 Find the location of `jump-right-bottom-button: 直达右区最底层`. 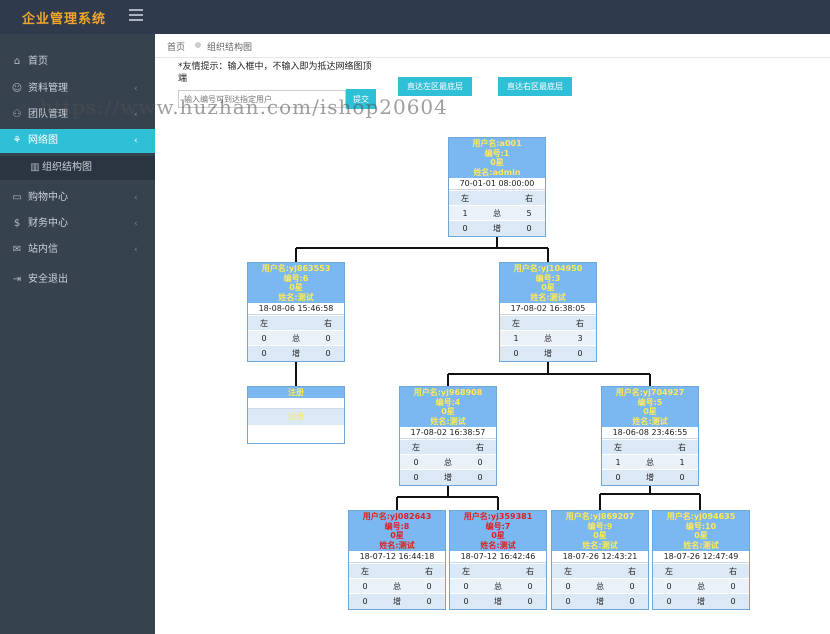

jump-right-bottom-button: 直达右区最底层 is located at coordinates (535, 86).